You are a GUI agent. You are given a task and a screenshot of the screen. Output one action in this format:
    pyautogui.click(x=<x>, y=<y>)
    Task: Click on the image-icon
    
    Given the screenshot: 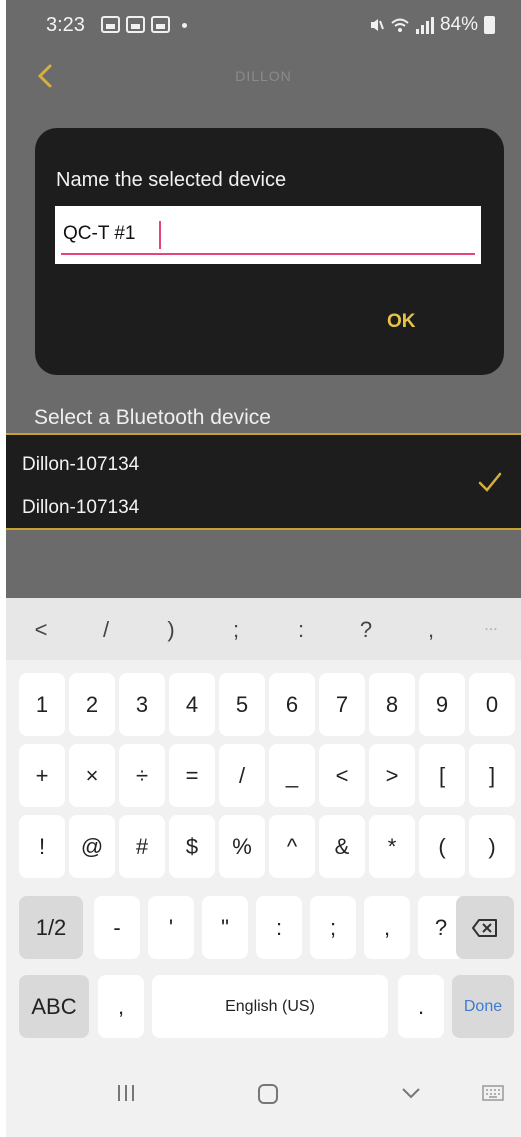 What is the action you would take?
    pyautogui.click(x=160, y=24)
    